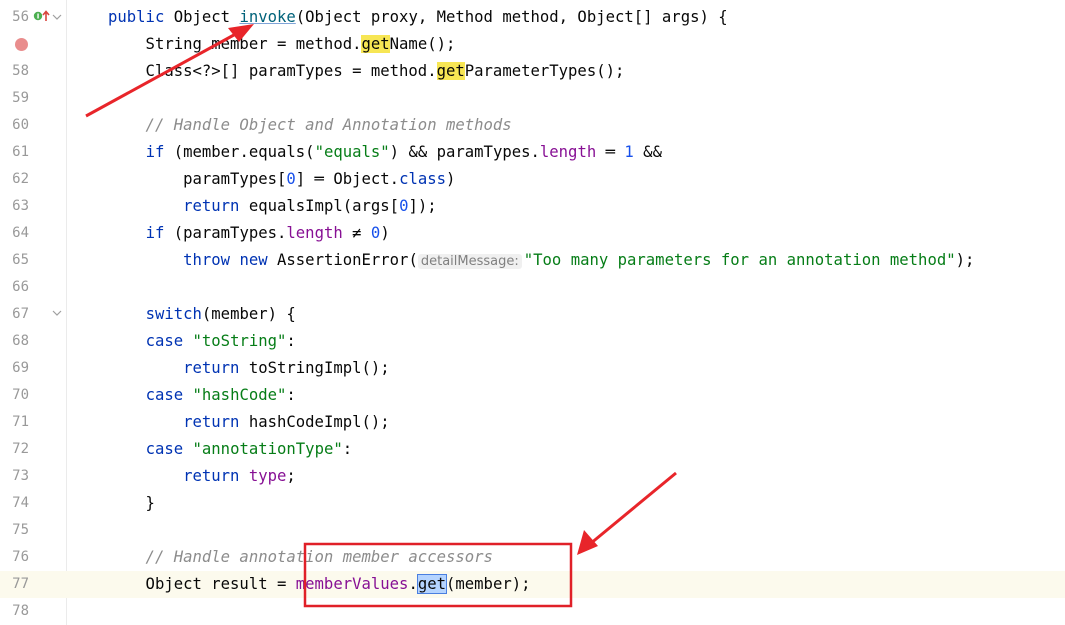 The width and height of the screenshot is (1065, 625). I want to click on code-token: // Handle annotation member accessors, so click(300, 557).